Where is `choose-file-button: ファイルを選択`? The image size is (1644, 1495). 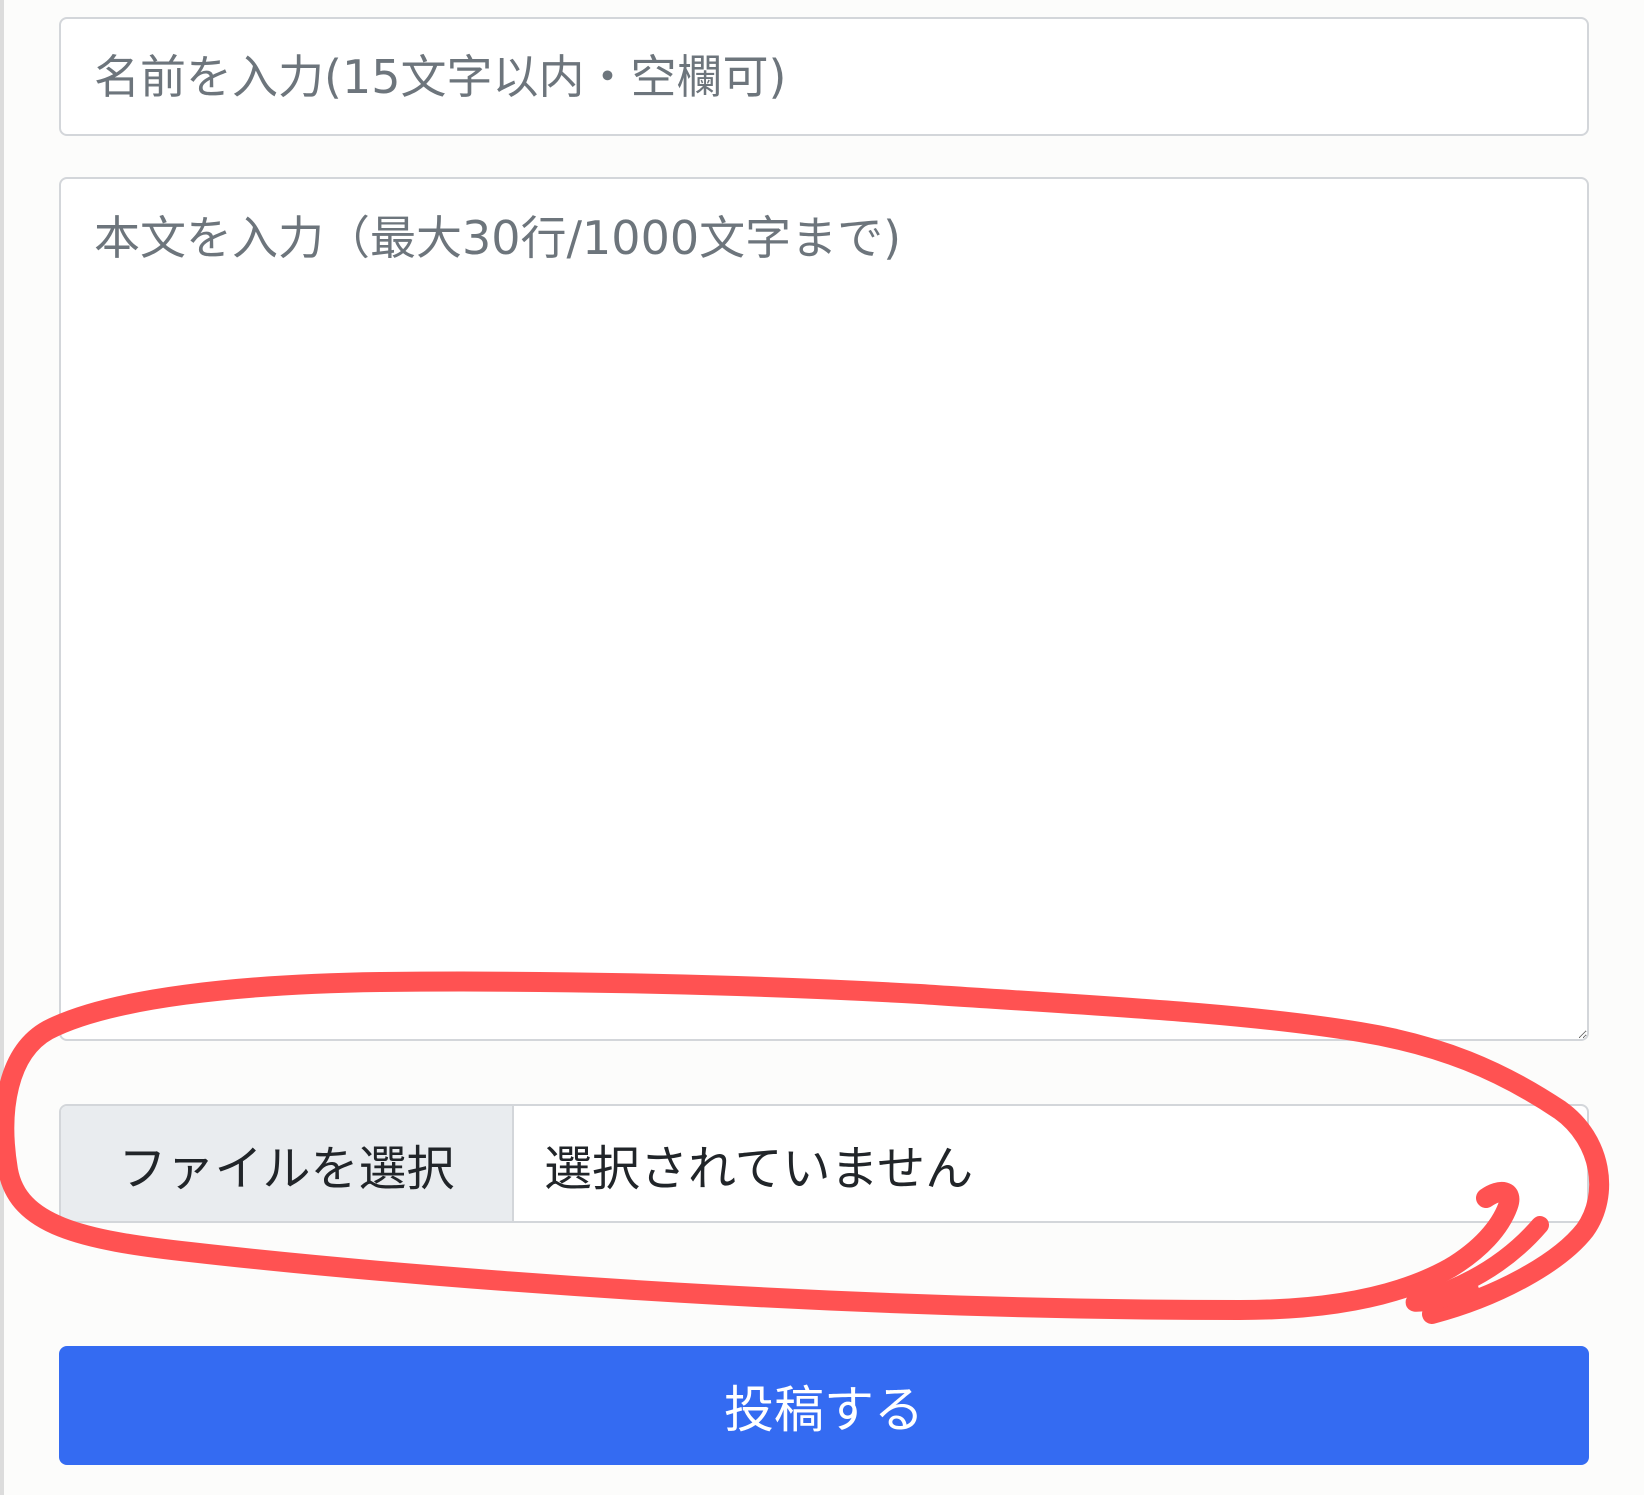 choose-file-button: ファイルを選択 is located at coordinates (287, 1163).